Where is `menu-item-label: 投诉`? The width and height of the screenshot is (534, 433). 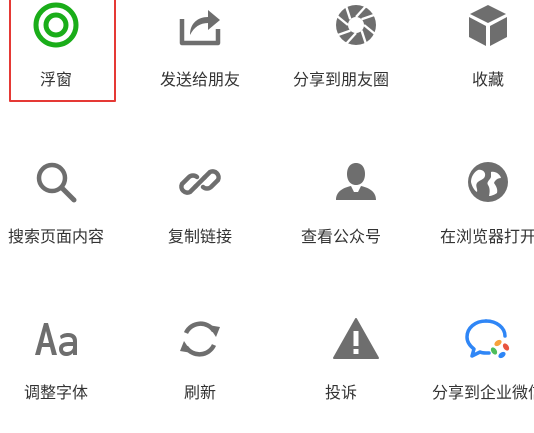
menu-item-label: 投诉 is located at coordinates (341, 392).